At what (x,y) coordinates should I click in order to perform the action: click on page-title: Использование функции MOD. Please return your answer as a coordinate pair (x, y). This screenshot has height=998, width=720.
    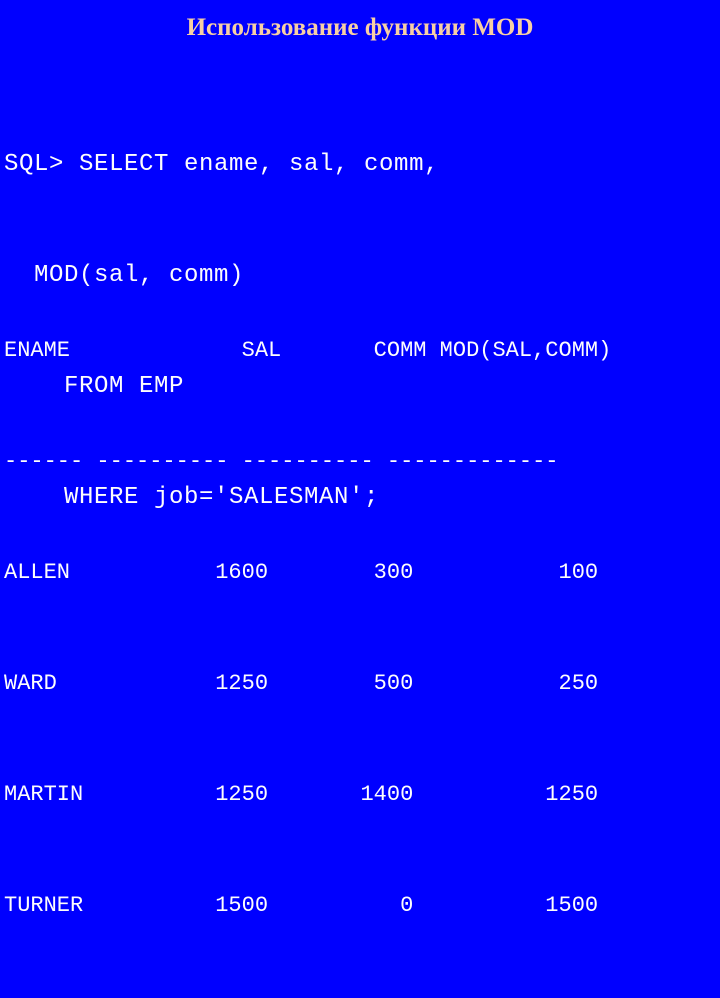
    Looking at the image, I should click on (360, 27).